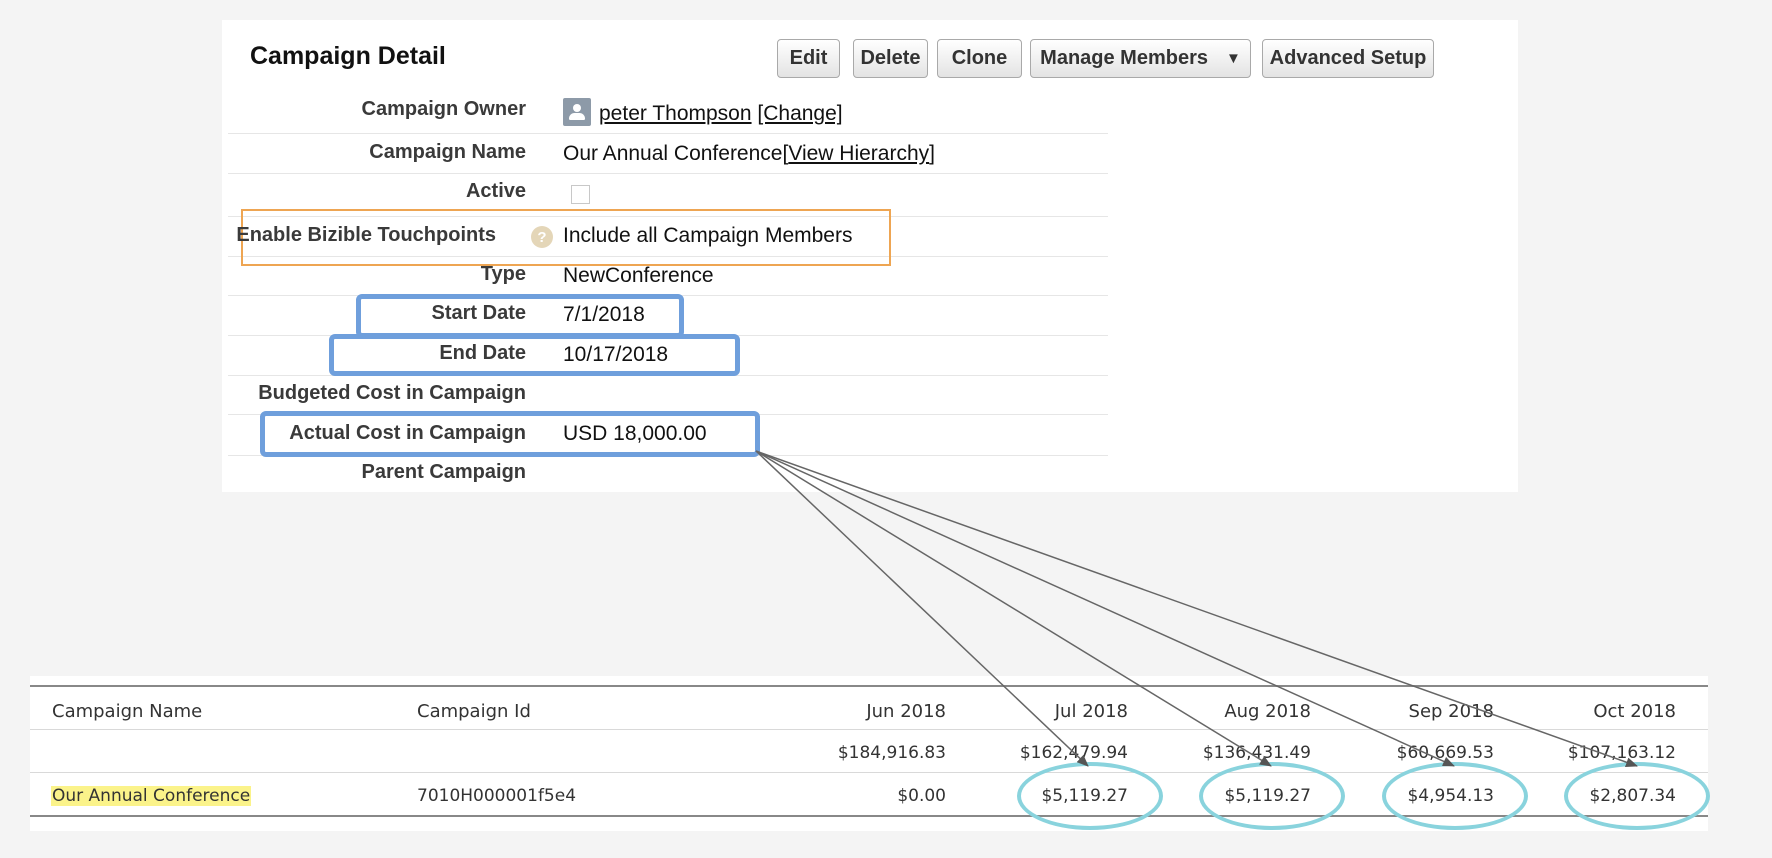 The image size is (1772, 858). What do you see at coordinates (922, 608) in the screenshot?
I see `arrow-to-jul` at bounding box center [922, 608].